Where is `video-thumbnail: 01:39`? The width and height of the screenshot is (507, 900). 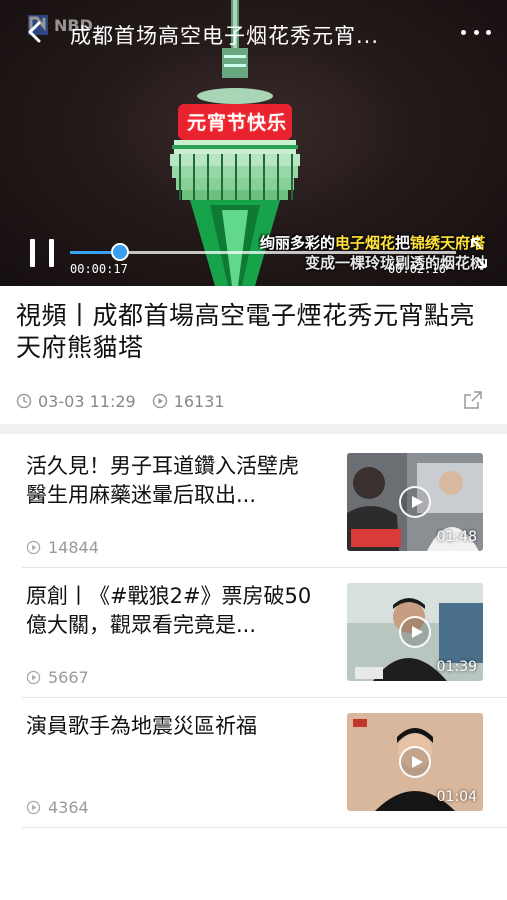
video-thumbnail: 01:39 is located at coordinates (415, 632).